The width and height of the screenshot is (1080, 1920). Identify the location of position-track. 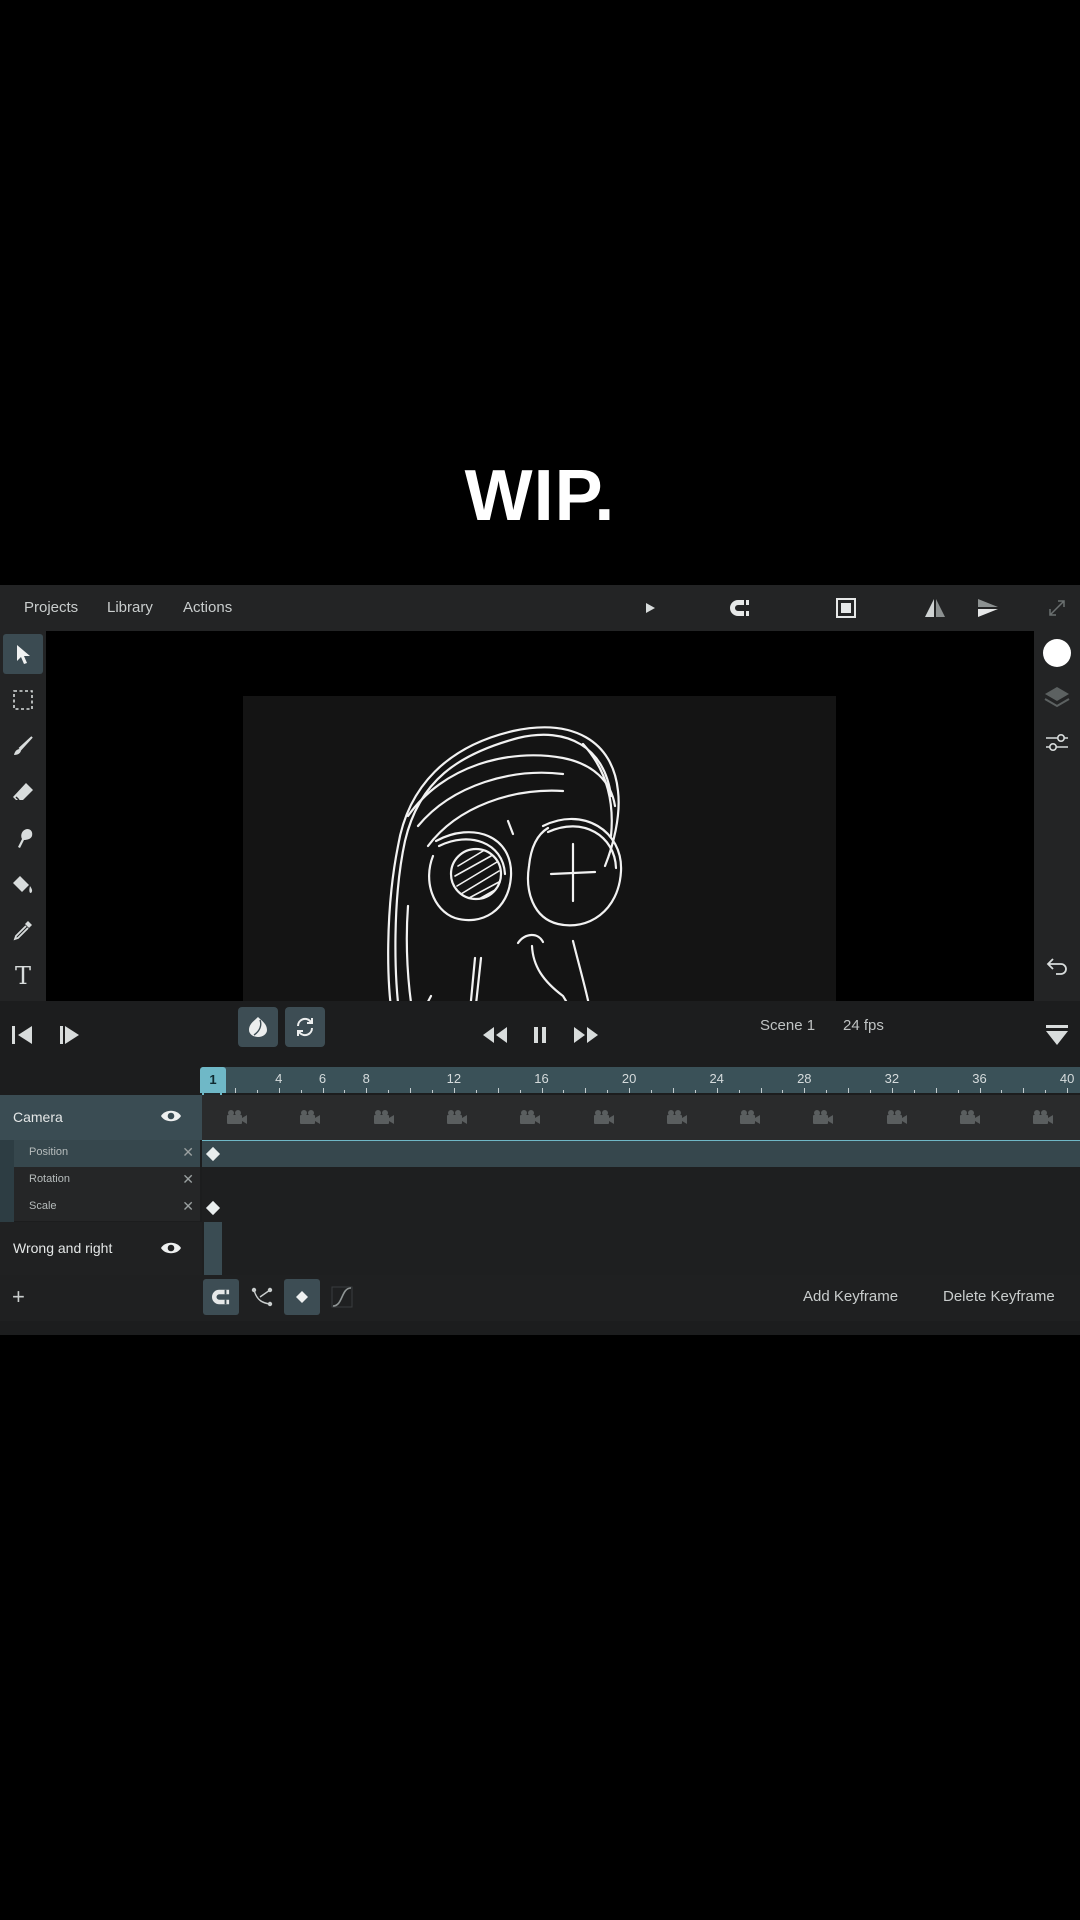
(641, 1153).